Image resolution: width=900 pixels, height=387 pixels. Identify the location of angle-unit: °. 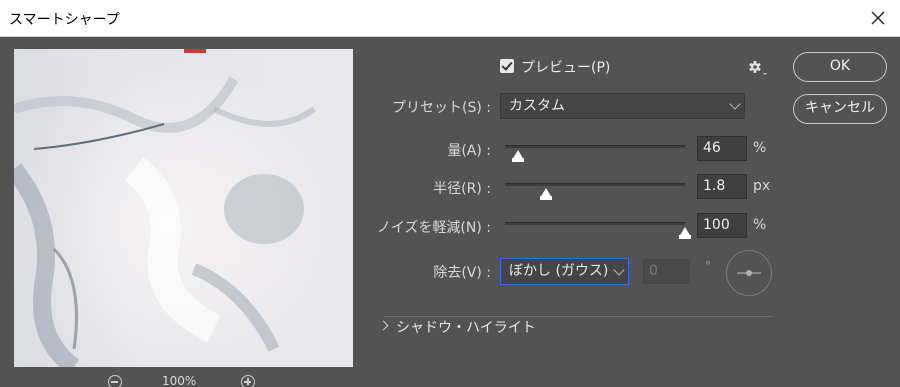
(708, 266).